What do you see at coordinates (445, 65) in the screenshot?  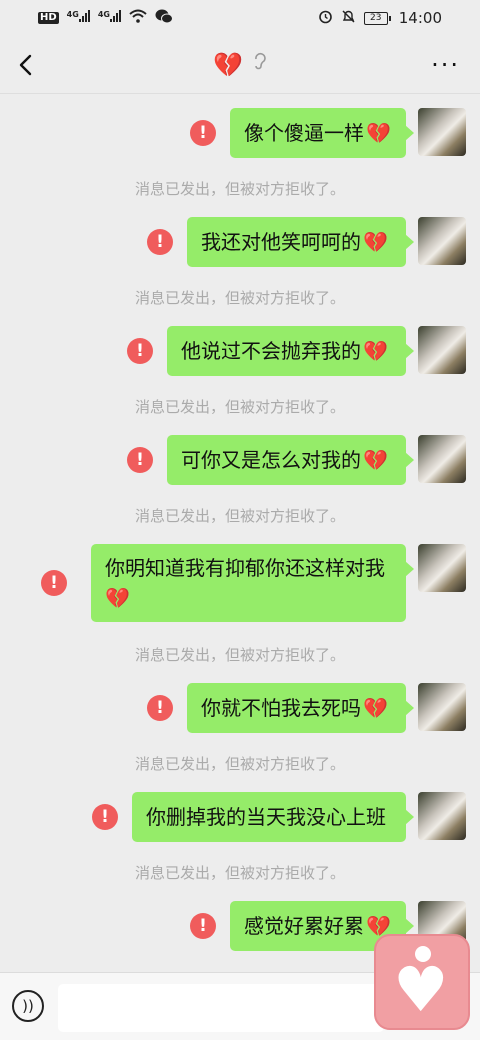 I see `more-options-button: ···` at bounding box center [445, 65].